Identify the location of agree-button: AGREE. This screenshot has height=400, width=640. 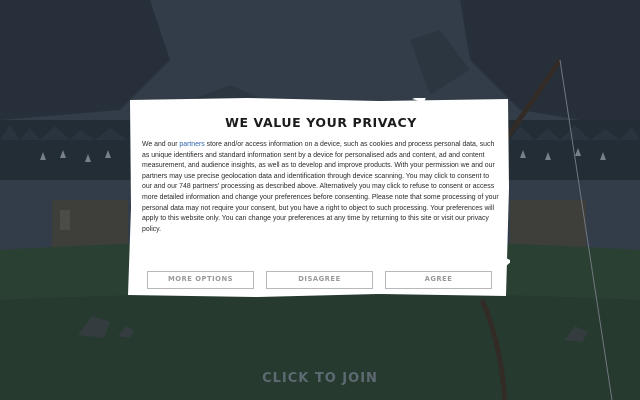
(438, 280).